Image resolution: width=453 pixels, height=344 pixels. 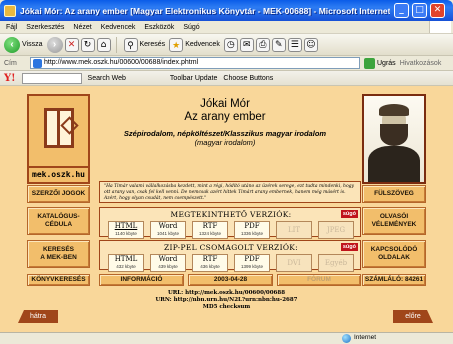 I want to click on history-icon: ◷, so click(x=230, y=44).